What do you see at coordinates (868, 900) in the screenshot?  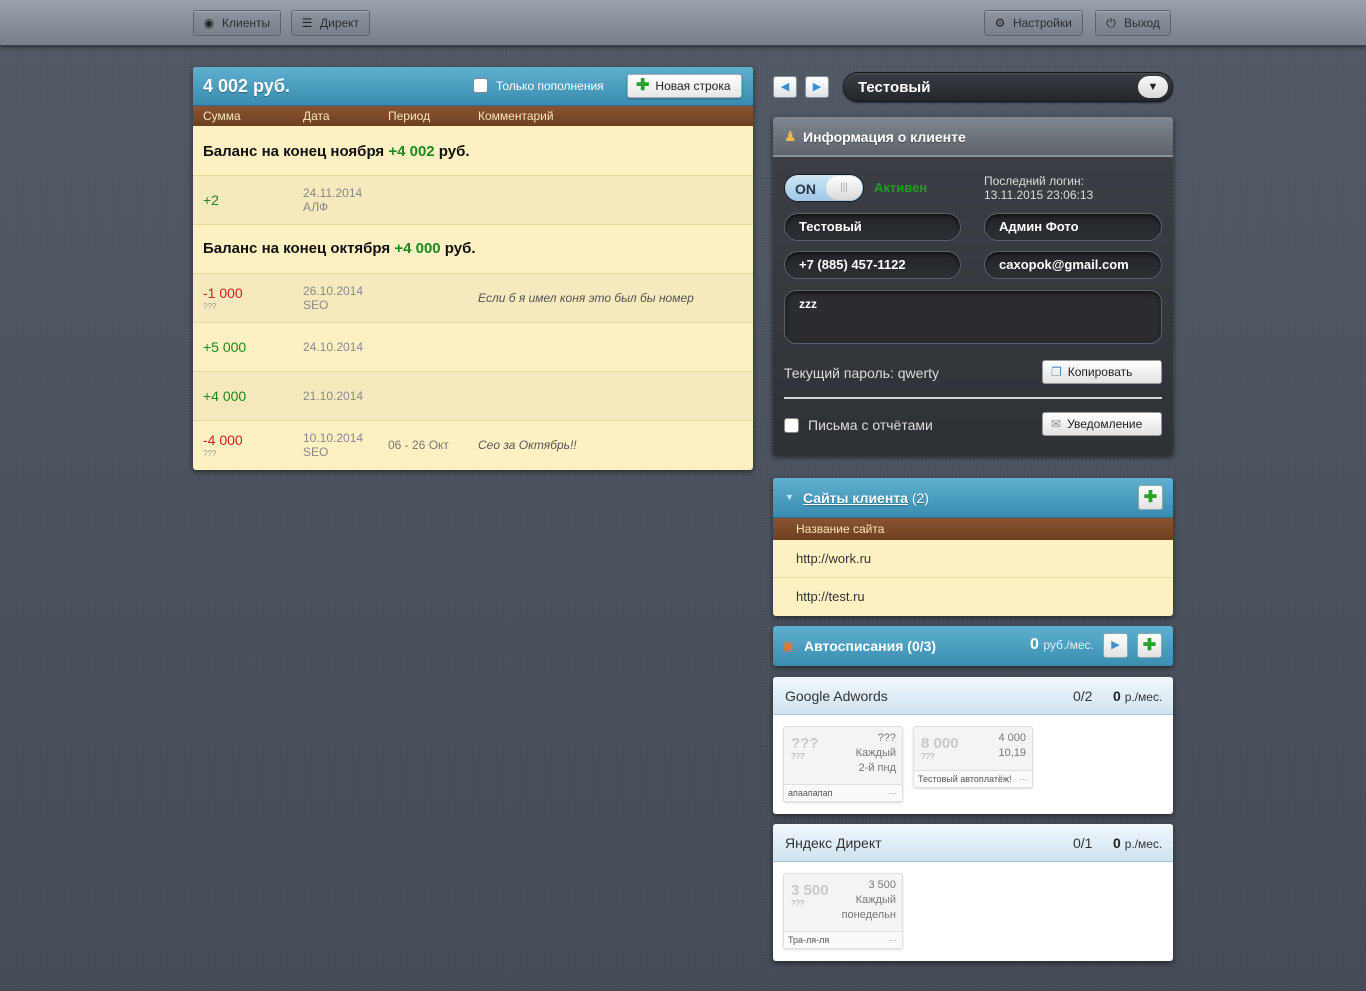 I see `card-schedule: 3 500 Каждый понедельн` at bounding box center [868, 900].